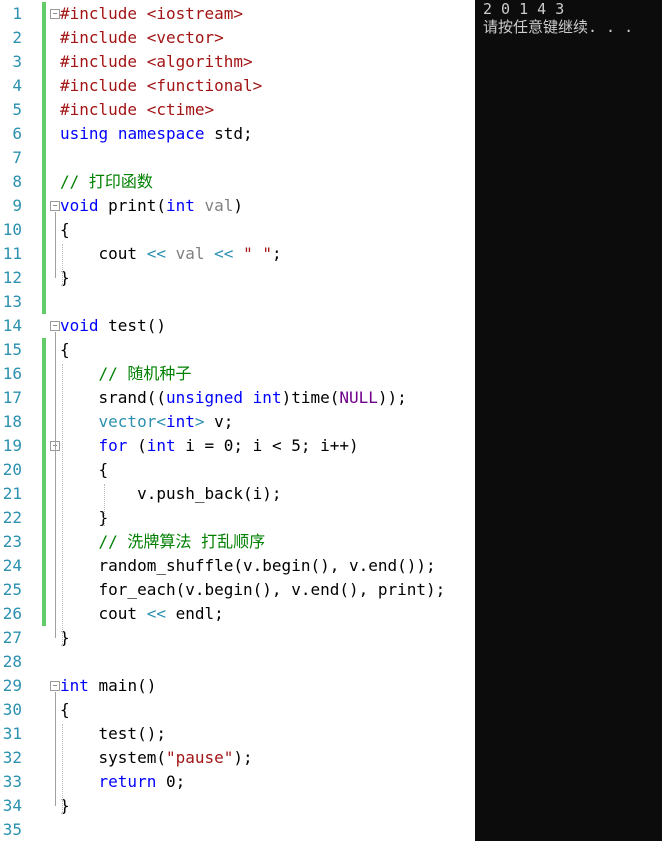 This screenshot has height=841, width=662. I want to click on code-text: void print(int val), so click(151, 206).